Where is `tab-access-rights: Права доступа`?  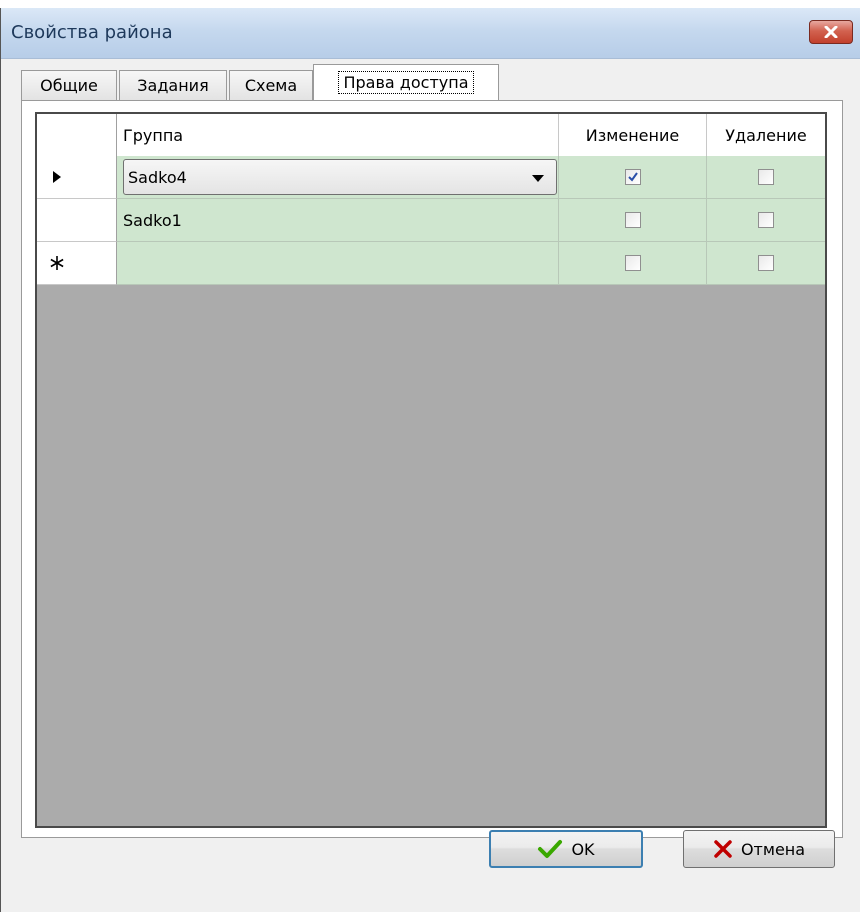
tab-access-rights: Права доступа is located at coordinates (406, 82).